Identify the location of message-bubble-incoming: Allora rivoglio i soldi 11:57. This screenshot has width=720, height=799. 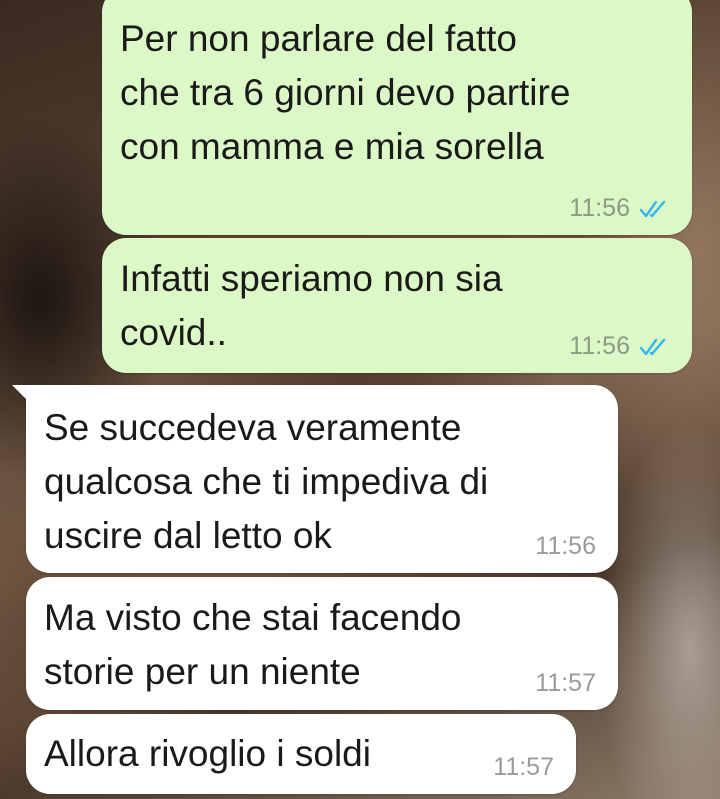
(301, 754).